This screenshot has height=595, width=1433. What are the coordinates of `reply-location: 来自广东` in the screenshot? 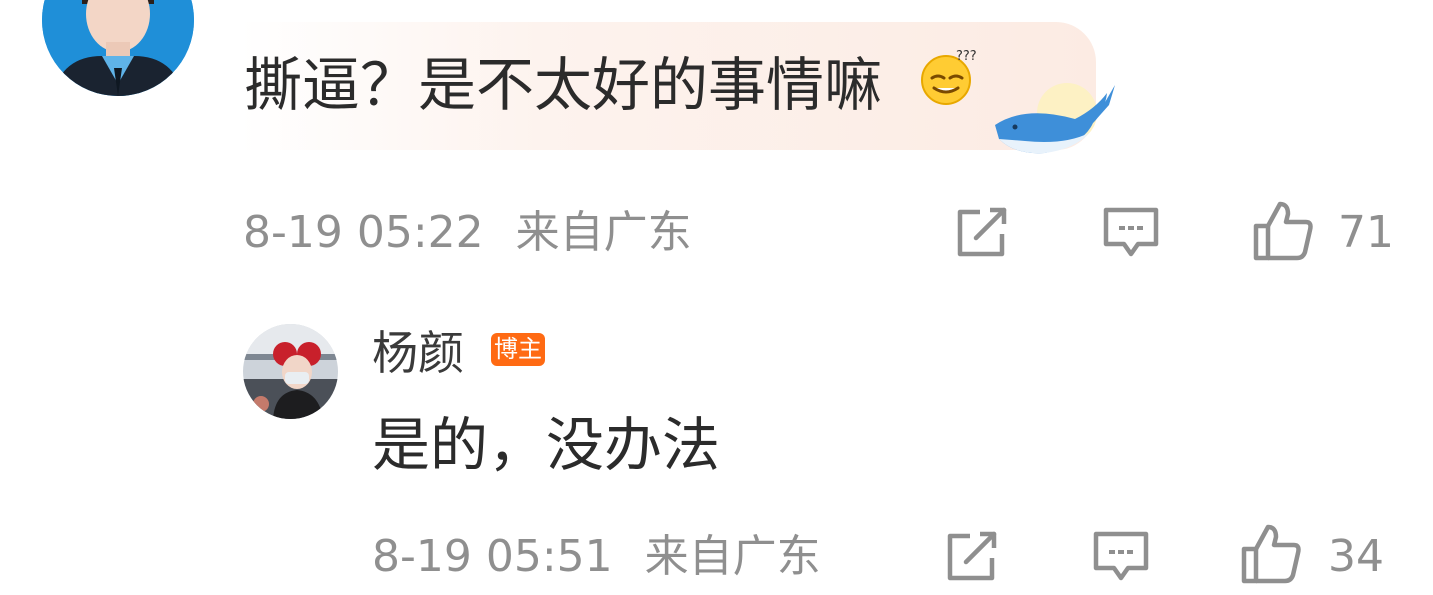 It's located at (732, 556).